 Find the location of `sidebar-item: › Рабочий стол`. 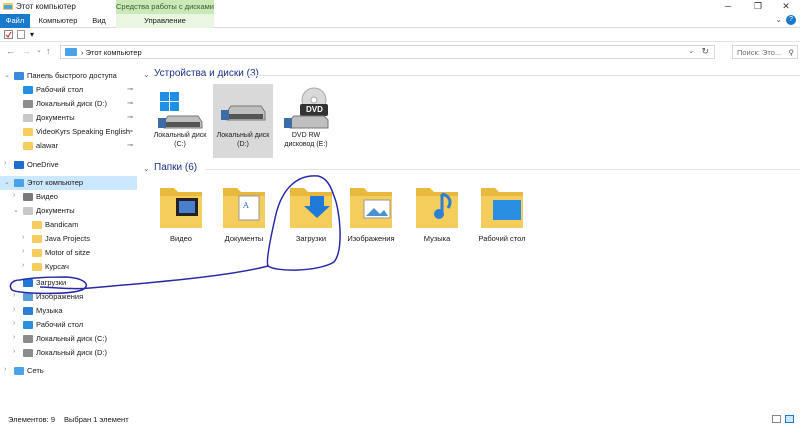

sidebar-item: › Рабочий стол is located at coordinates (68, 325).